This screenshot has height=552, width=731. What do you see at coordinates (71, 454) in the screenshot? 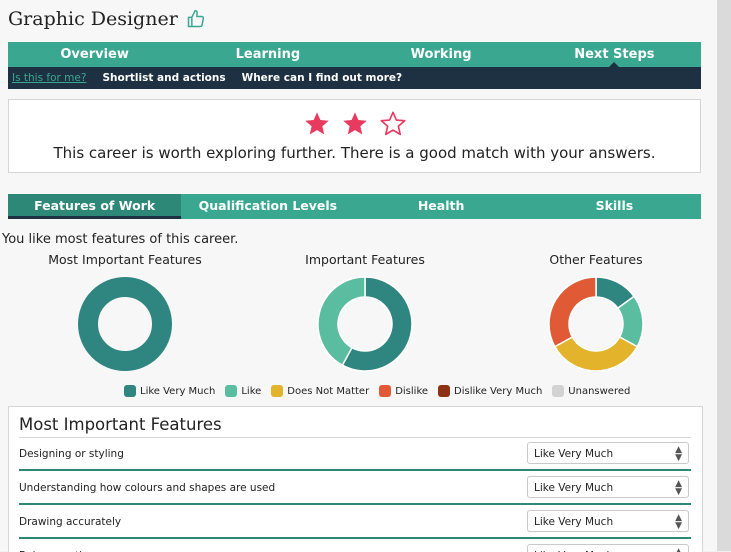
I see `feature-label: Designing or styling` at bounding box center [71, 454].